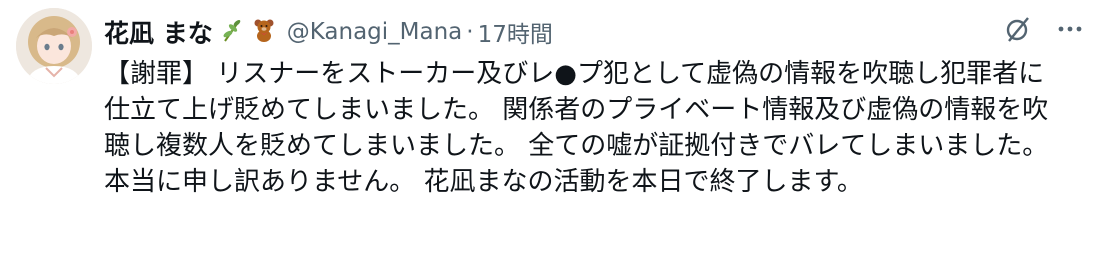  Describe the element at coordinates (1044, 31) in the screenshot. I see `tweet-actions` at that location.